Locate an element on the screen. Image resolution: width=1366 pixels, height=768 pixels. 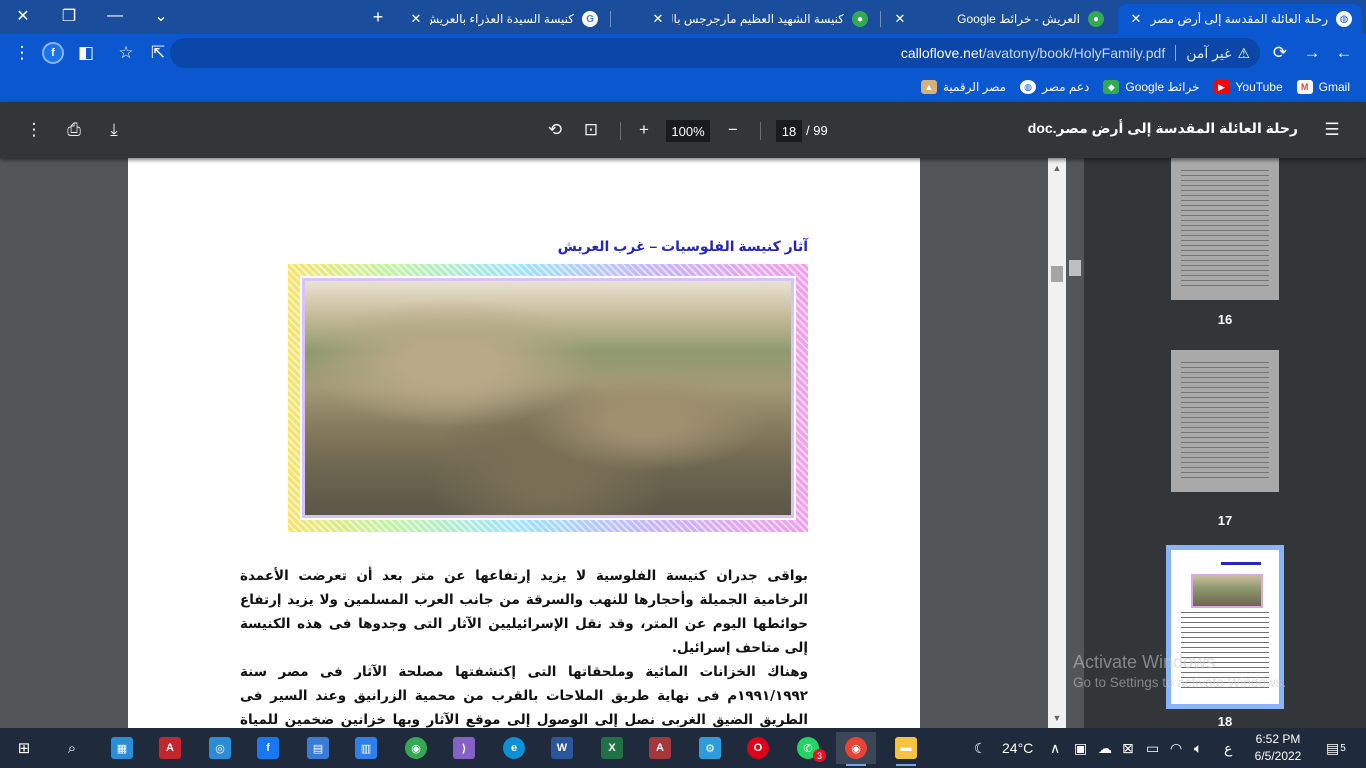
reload-icon: ⟳ is located at coordinates (1280, 53).